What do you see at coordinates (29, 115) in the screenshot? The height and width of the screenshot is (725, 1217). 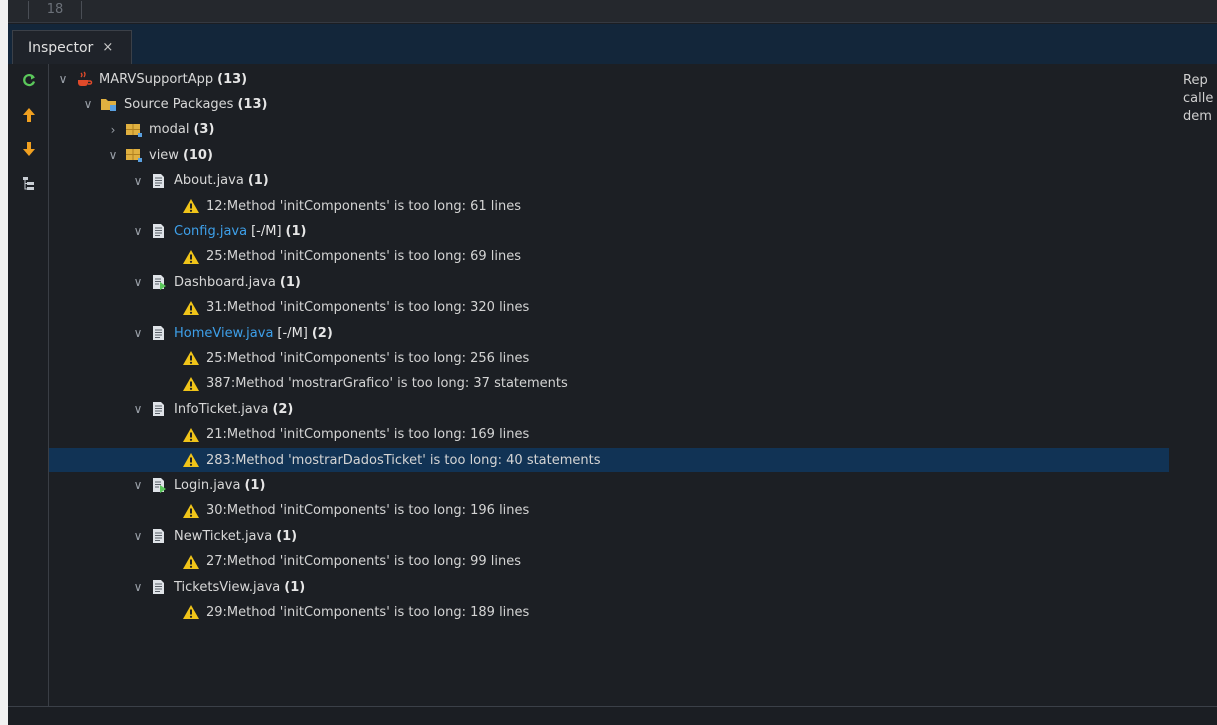 I see `arrow-up-icon` at bounding box center [29, 115].